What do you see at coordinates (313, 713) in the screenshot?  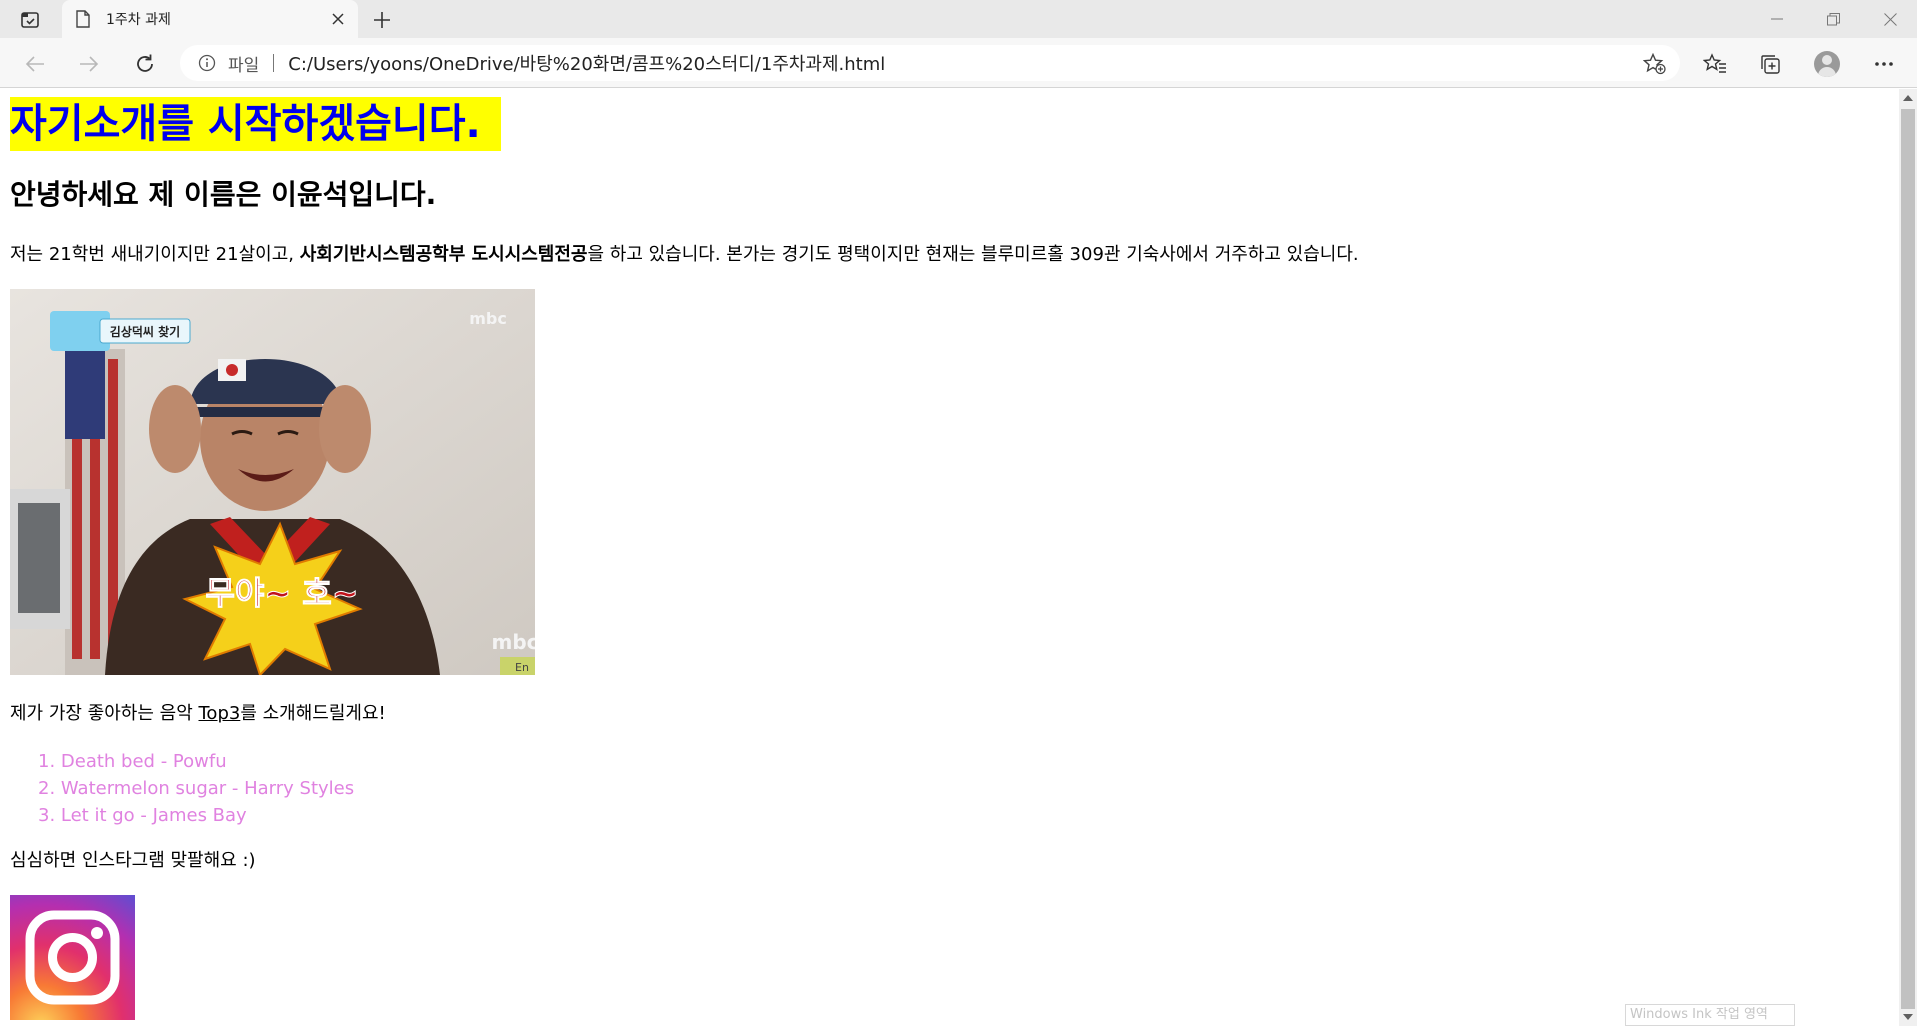 I see `music-intro-end: 를 소개해드릴게요!` at bounding box center [313, 713].